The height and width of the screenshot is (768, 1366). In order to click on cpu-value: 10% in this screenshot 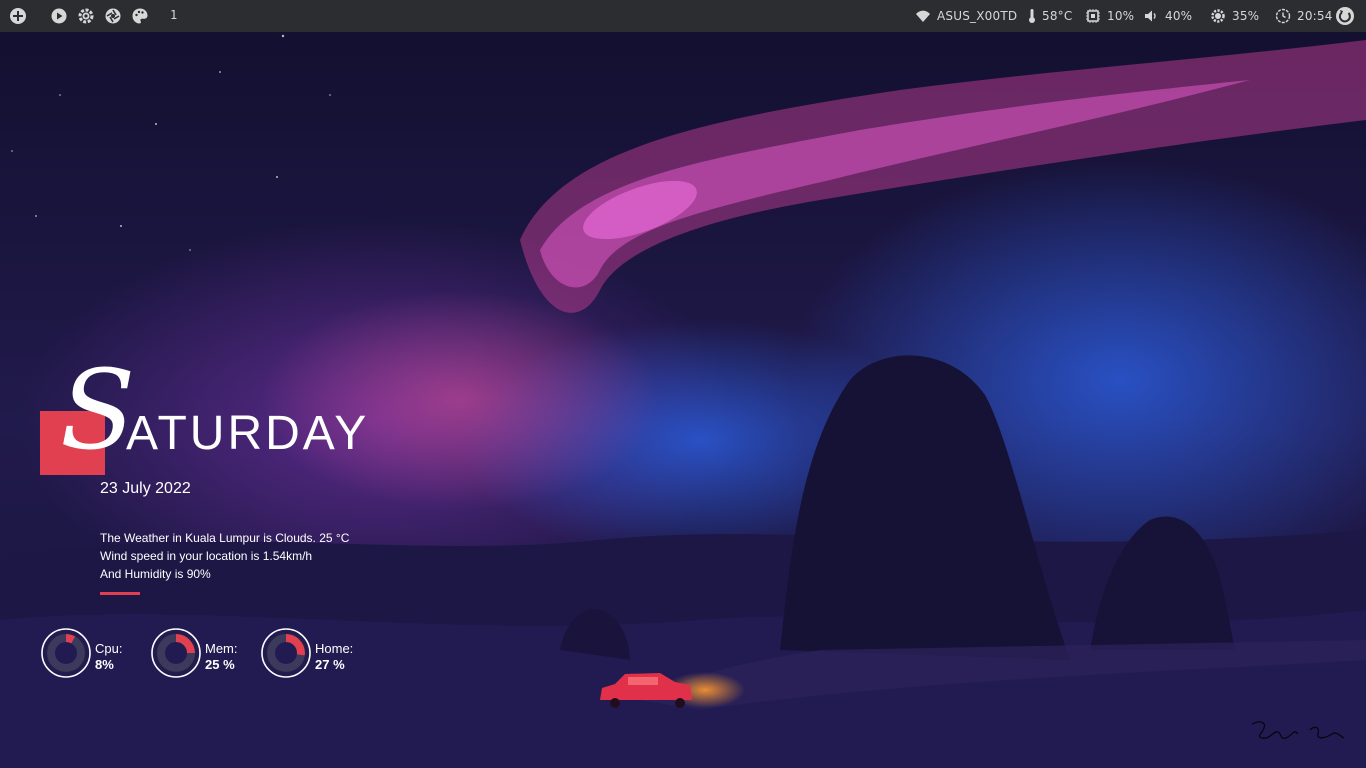, I will do `click(1121, 16)`.